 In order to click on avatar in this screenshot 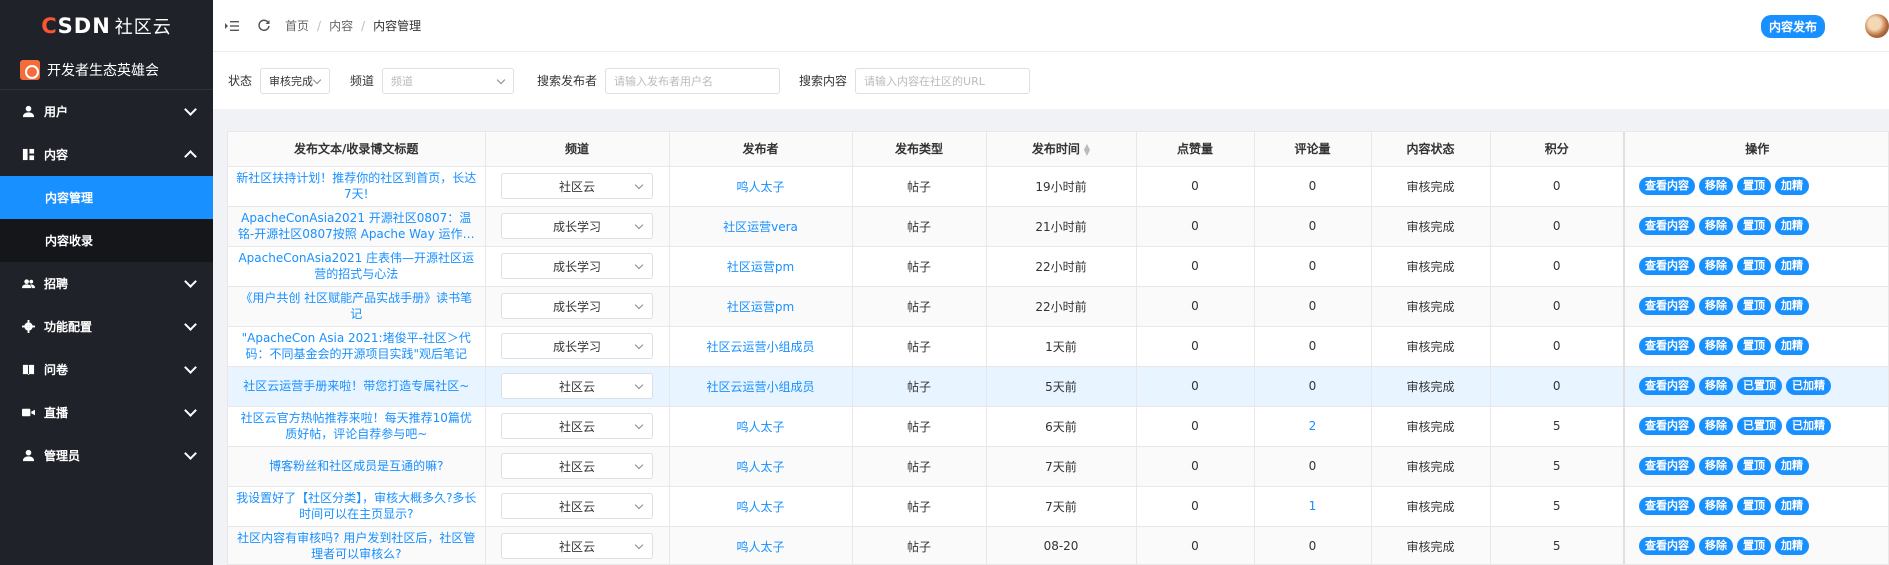, I will do `click(1877, 26)`.